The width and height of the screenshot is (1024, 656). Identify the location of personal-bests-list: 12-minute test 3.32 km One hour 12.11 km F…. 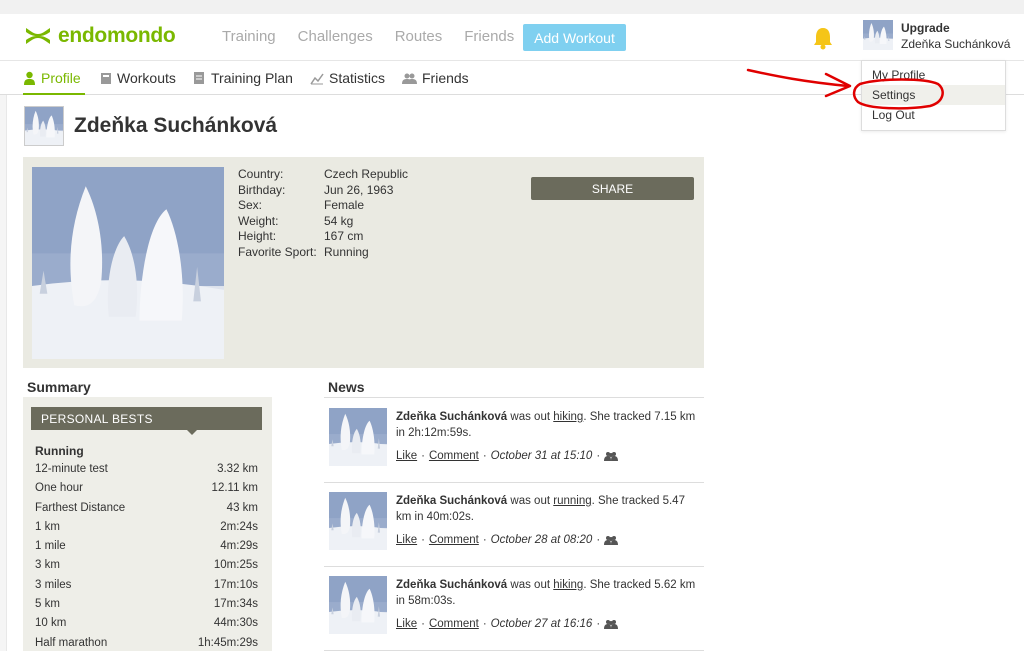
(146, 559).